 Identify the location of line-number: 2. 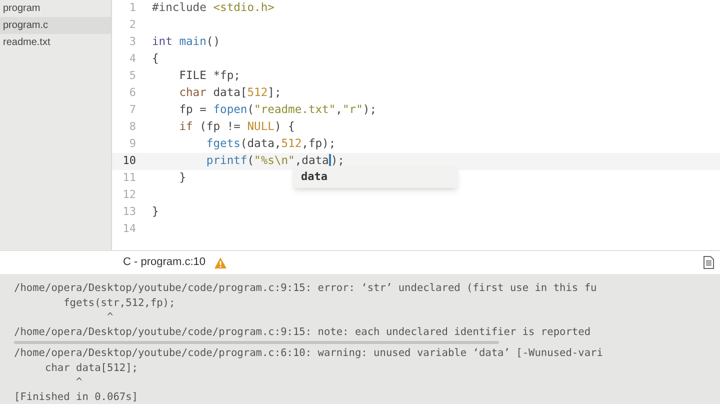
(132, 25).